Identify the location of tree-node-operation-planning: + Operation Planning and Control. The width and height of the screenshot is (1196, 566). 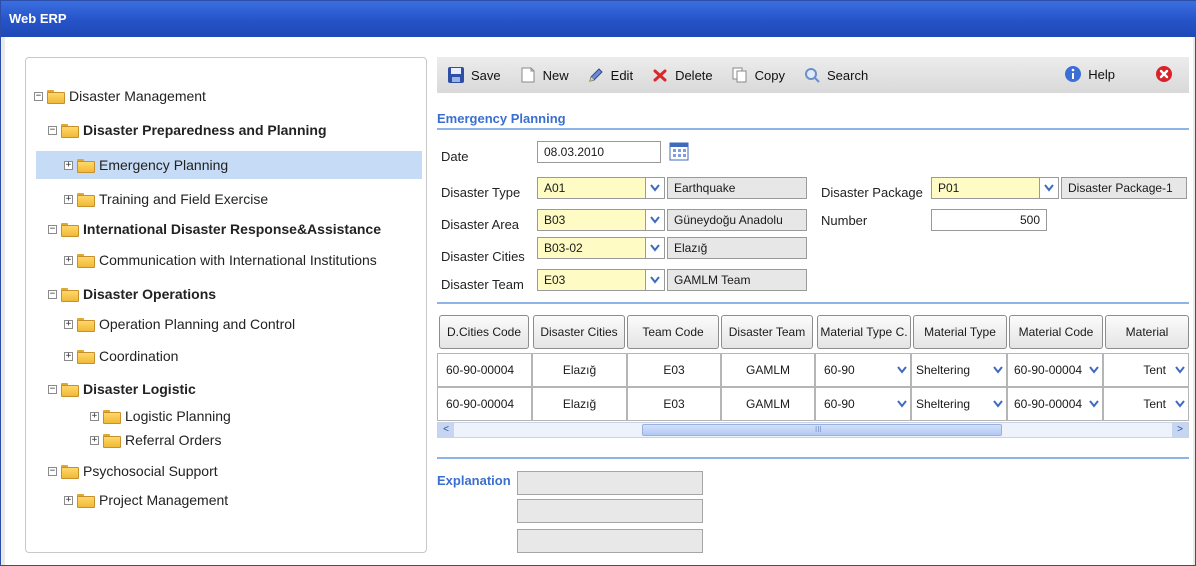
(179, 324).